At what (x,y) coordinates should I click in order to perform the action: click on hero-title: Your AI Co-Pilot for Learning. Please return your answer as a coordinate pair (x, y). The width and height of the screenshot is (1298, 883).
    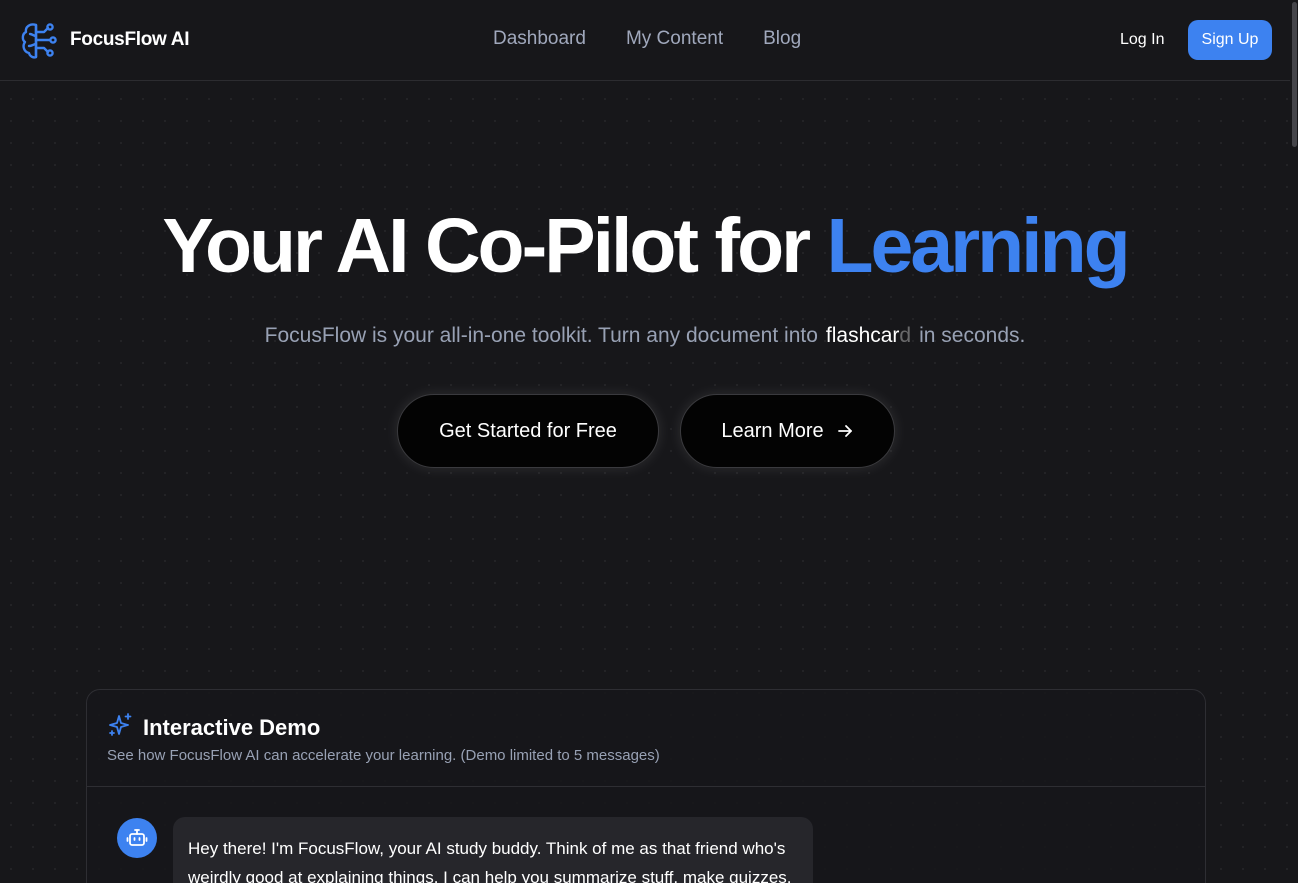
    Looking at the image, I should click on (645, 246).